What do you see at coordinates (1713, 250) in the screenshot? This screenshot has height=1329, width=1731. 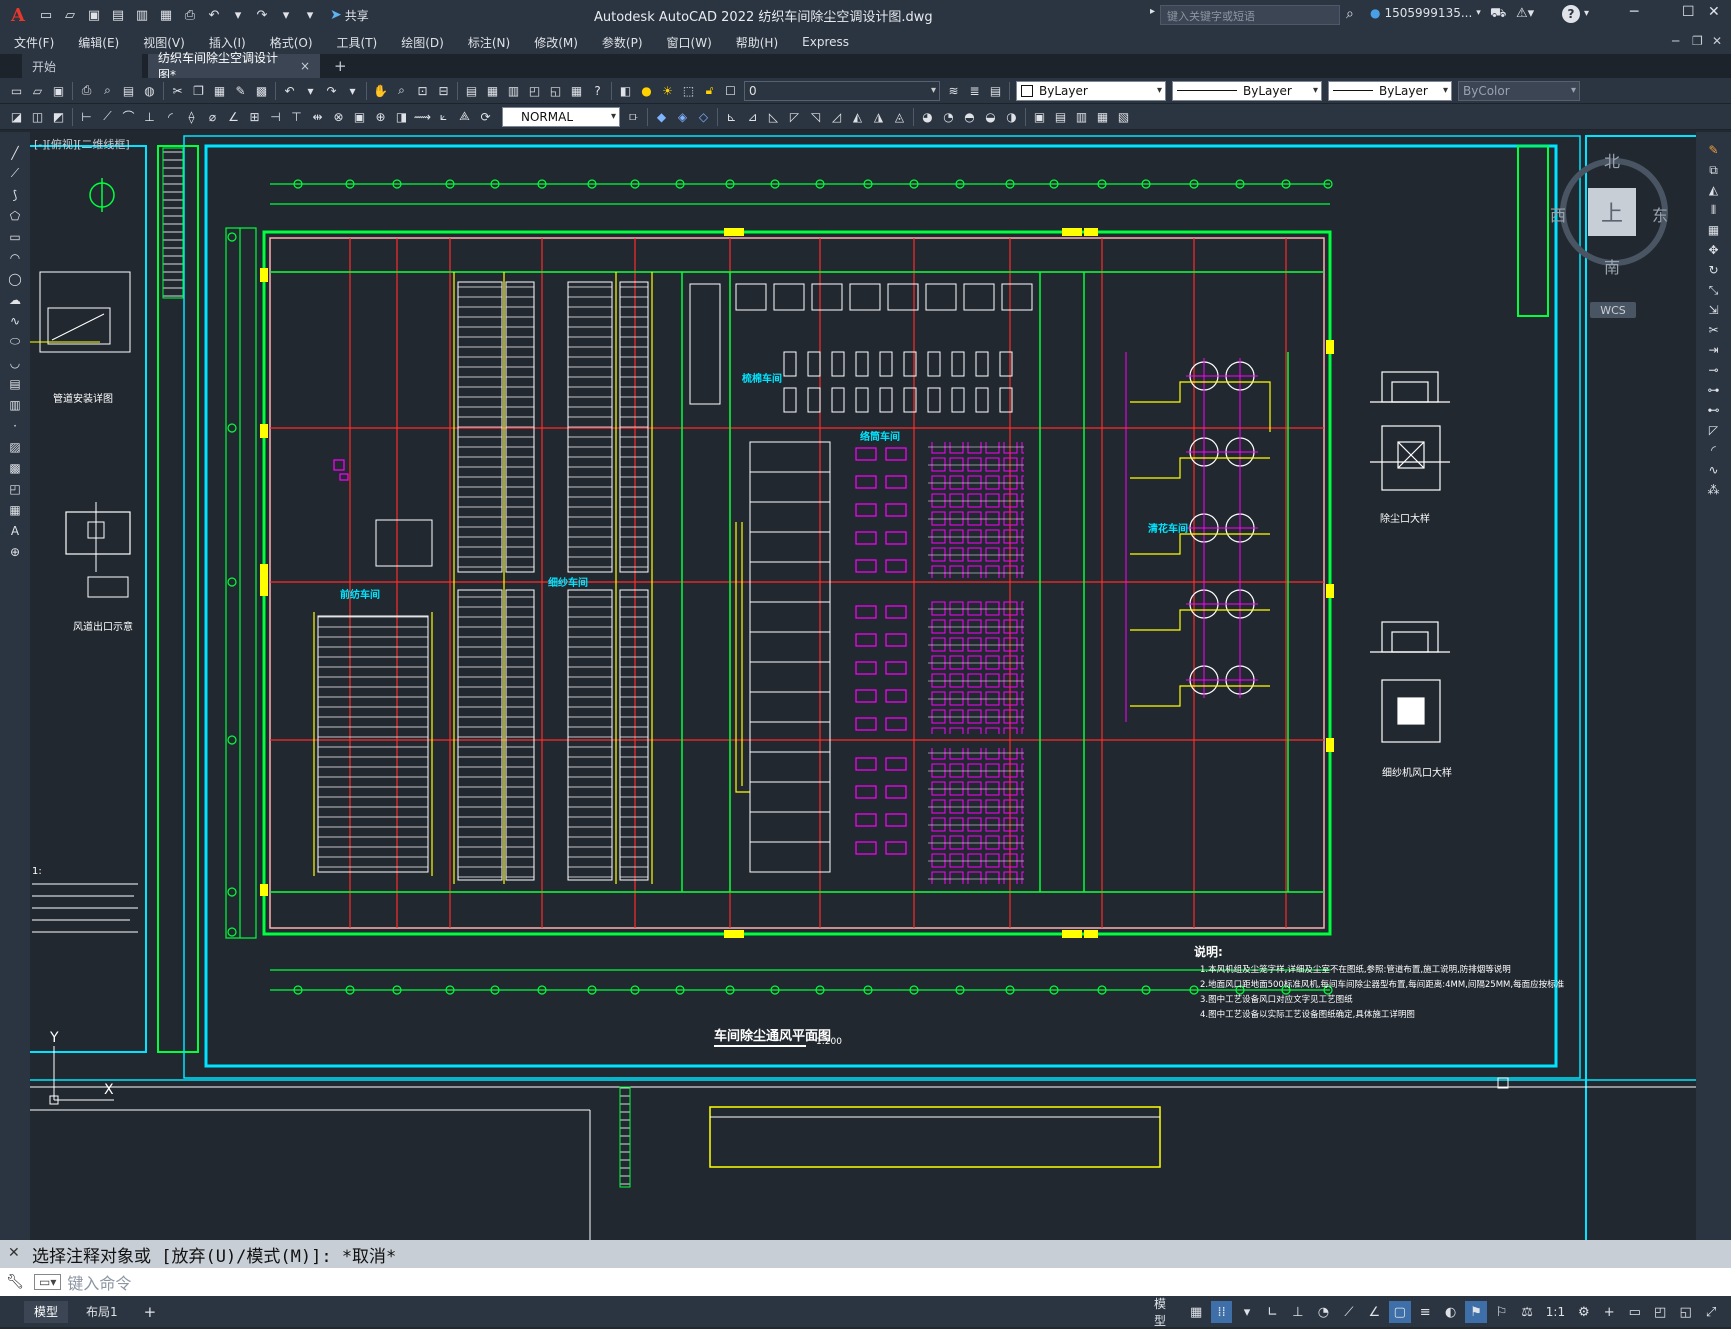 I see `move-icon: ✥` at bounding box center [1713, 250].